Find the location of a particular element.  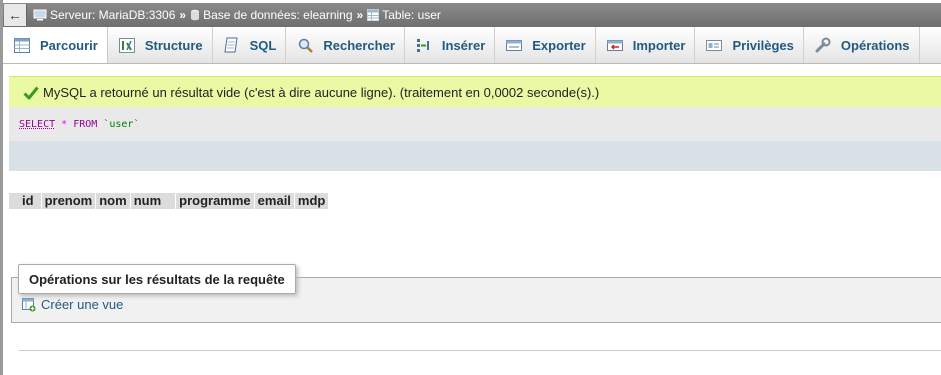

breadcrumb-table-label: Table: user is located at coordinates (411, 15).